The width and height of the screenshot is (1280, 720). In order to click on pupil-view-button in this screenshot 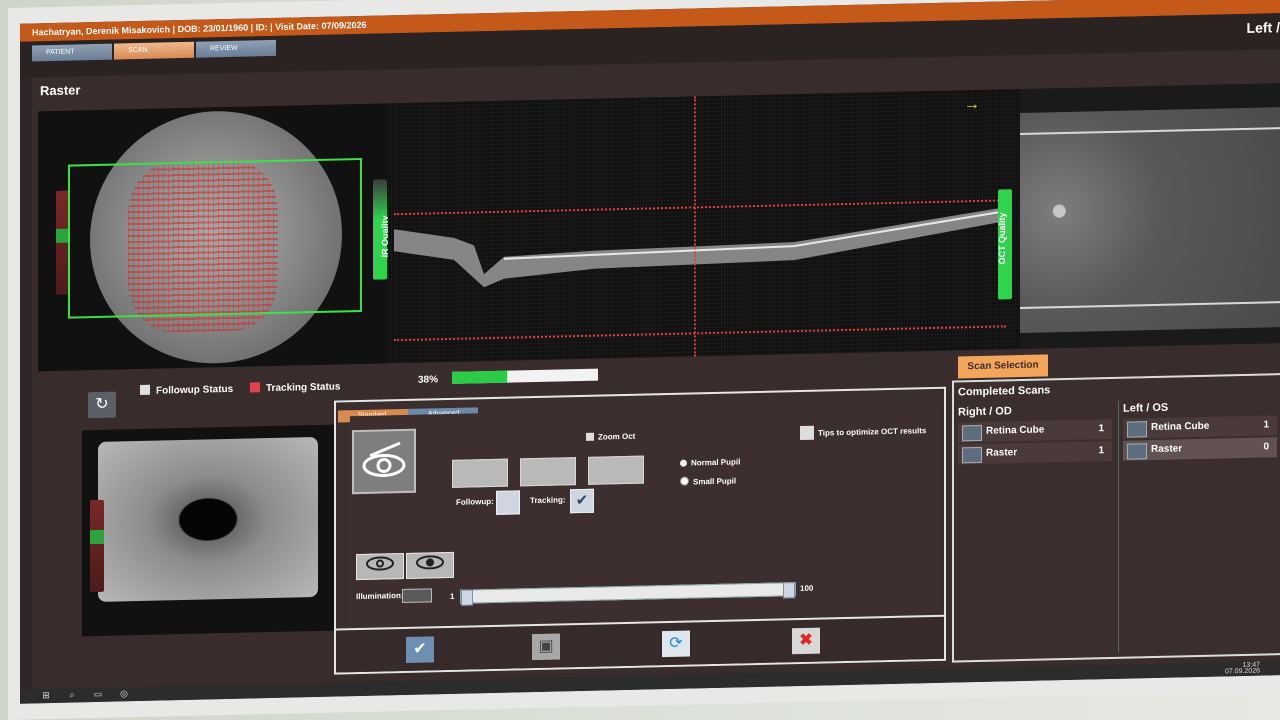, I will do `click(430, 565)`.